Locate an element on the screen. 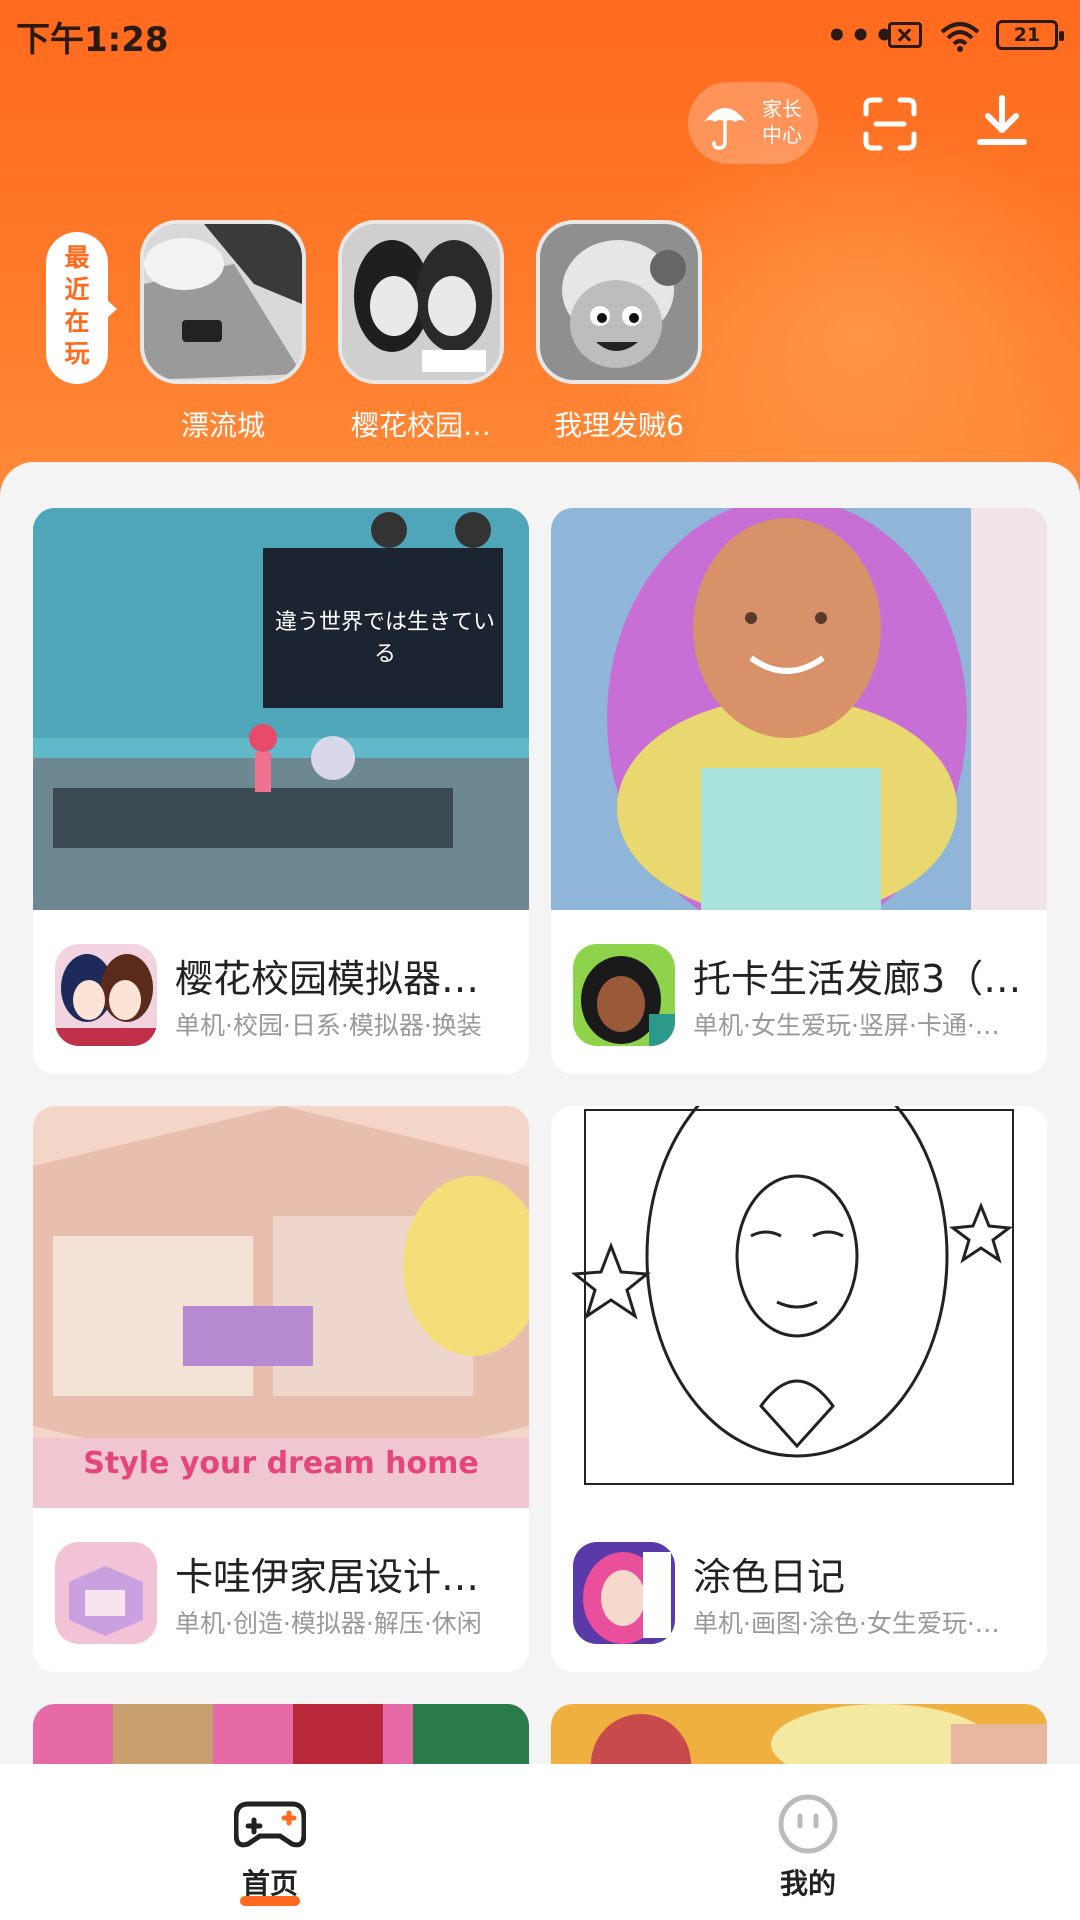 The image size is (1080, 1920). battery-icon: 21 is located at coordinates (1030, 35).